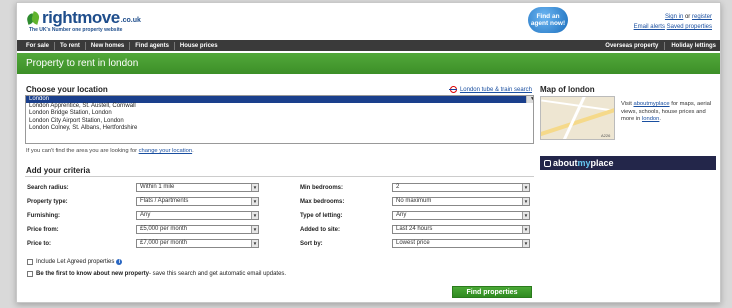 The image size is (732, 308). What do you see at coordinates (30, 262) in the screenshot?
I see `let-agreed-checkbox` at bounding box center [30, 262].